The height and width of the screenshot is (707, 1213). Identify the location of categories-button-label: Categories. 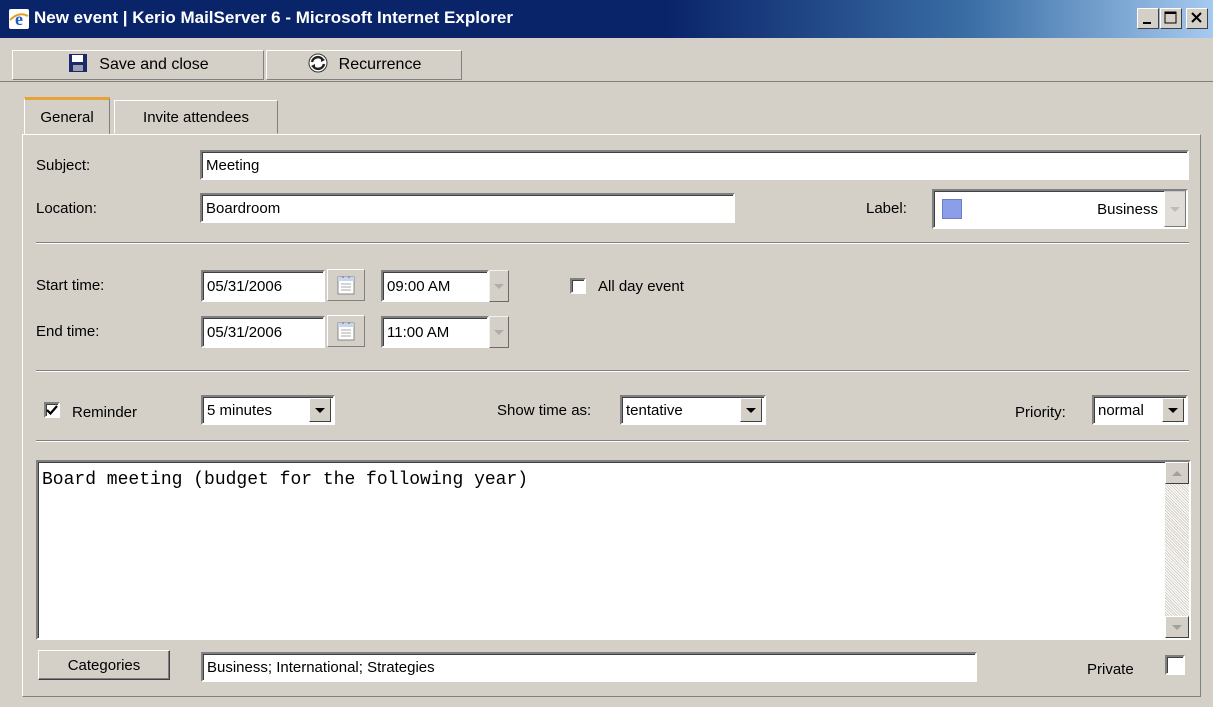
(104, 665).